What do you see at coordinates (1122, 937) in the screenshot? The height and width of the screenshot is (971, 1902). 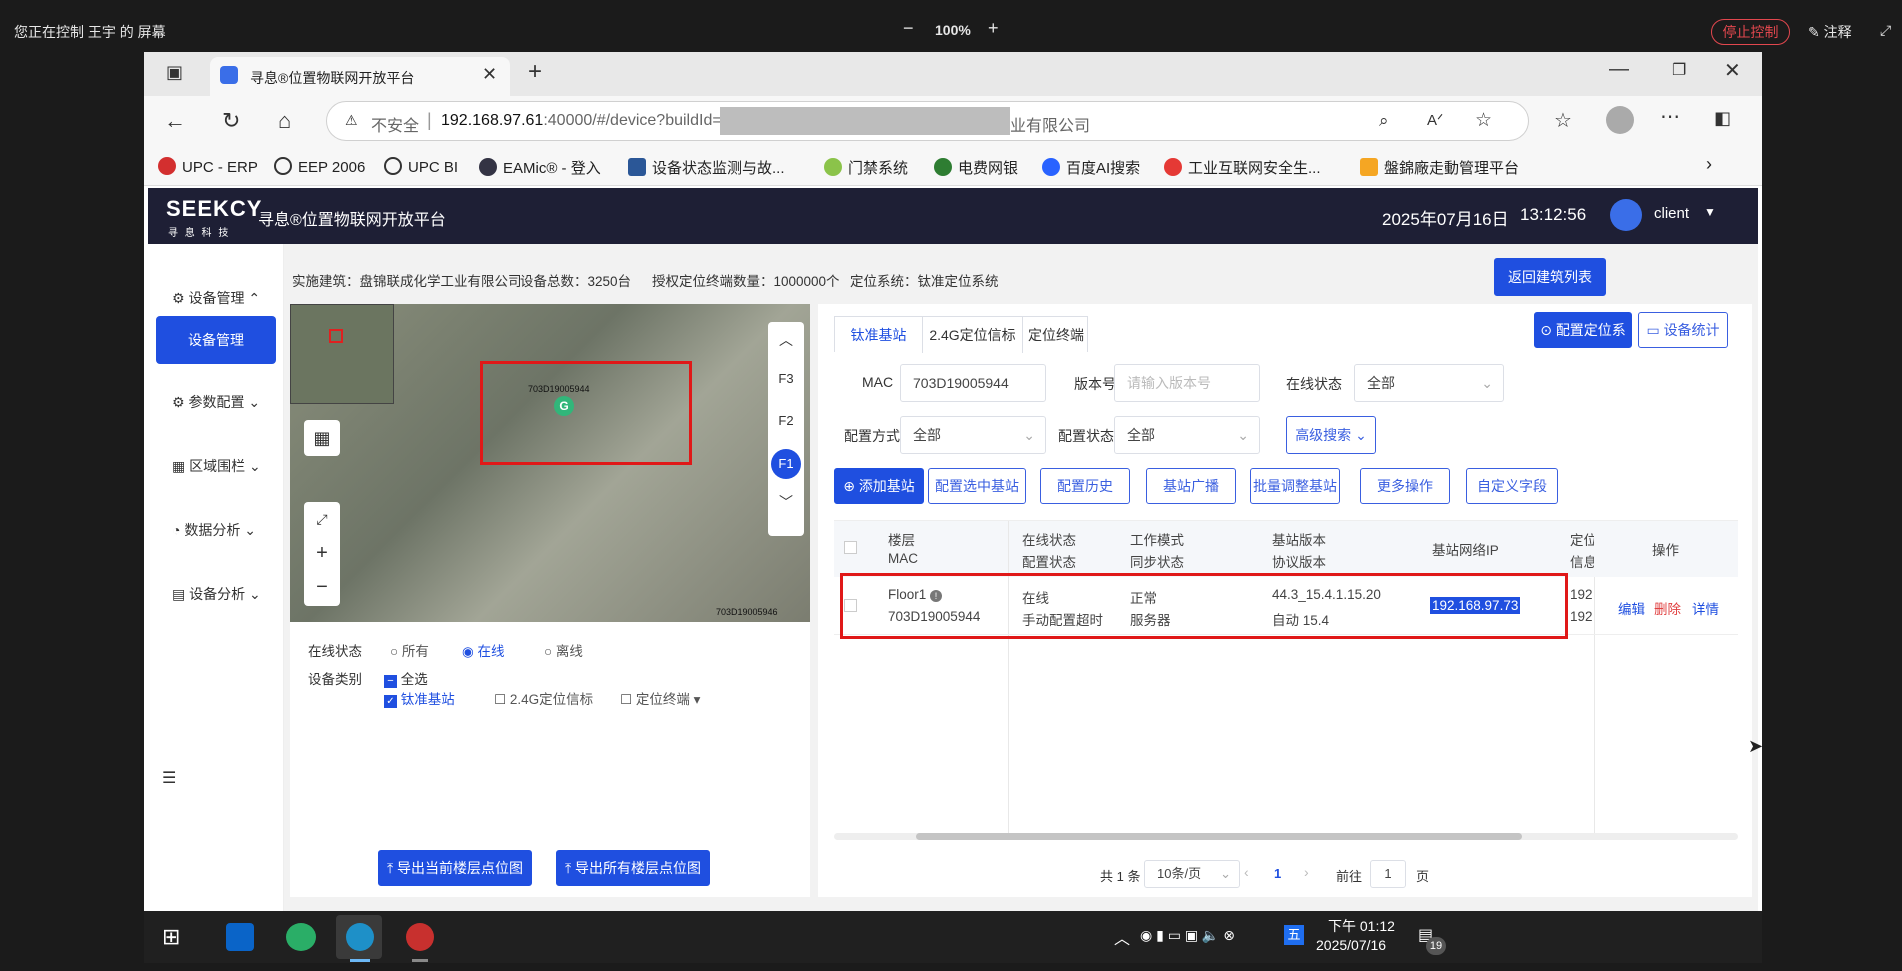 I see `tray-expand-icon: ︿` at bounding box center [1122, 937].